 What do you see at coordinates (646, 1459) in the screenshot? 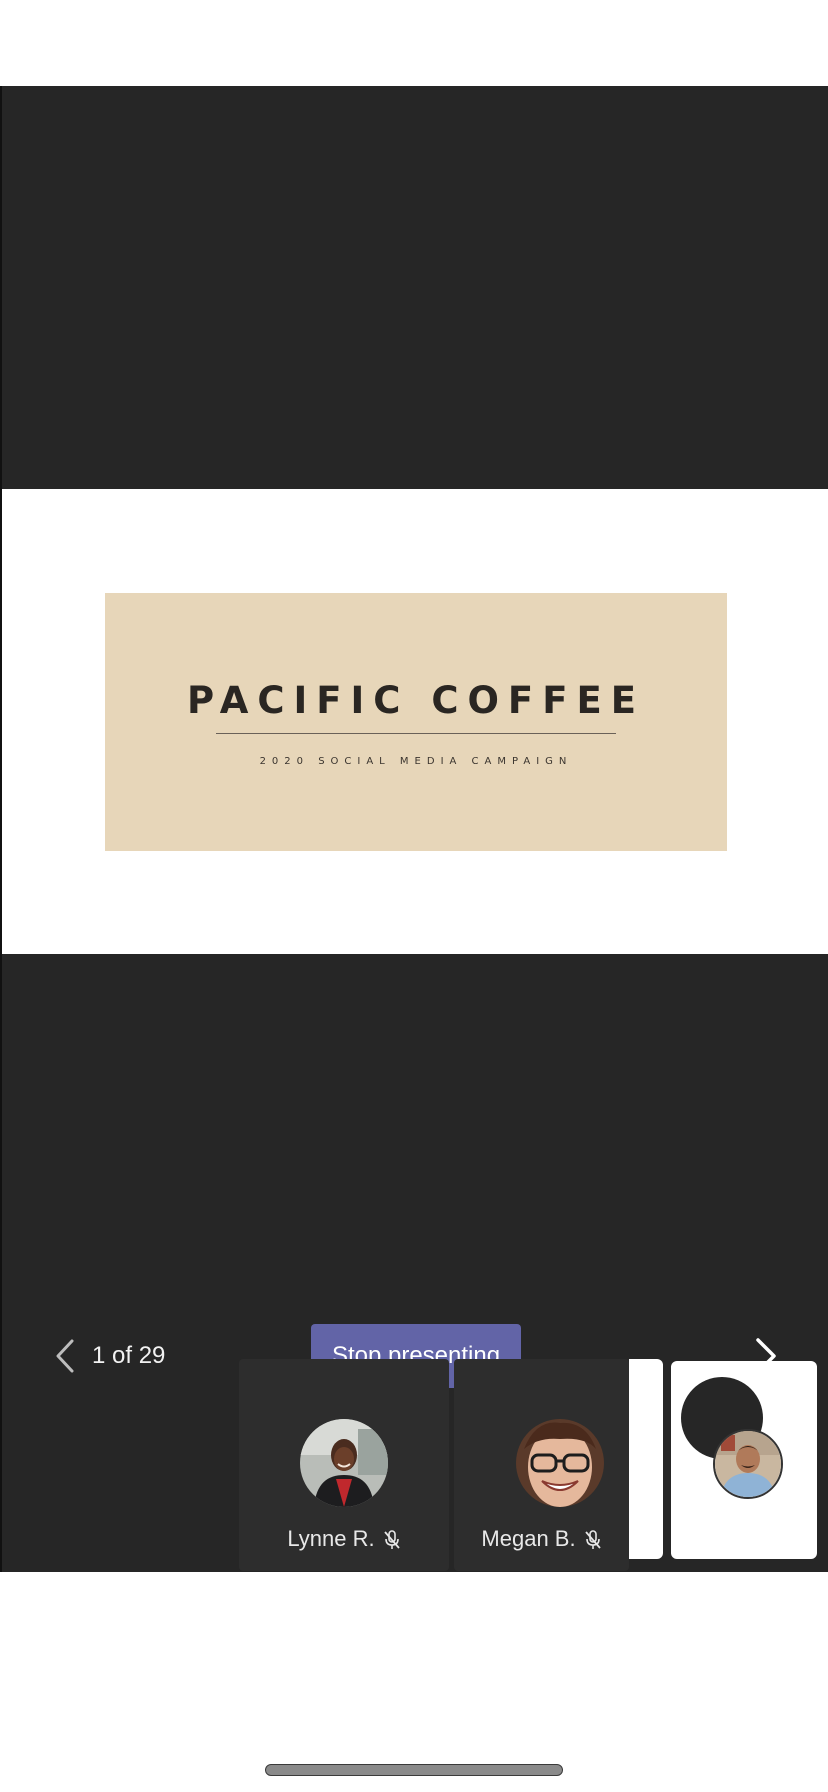
I see `participant-tile-partial` at bounding box center [646, 1459].